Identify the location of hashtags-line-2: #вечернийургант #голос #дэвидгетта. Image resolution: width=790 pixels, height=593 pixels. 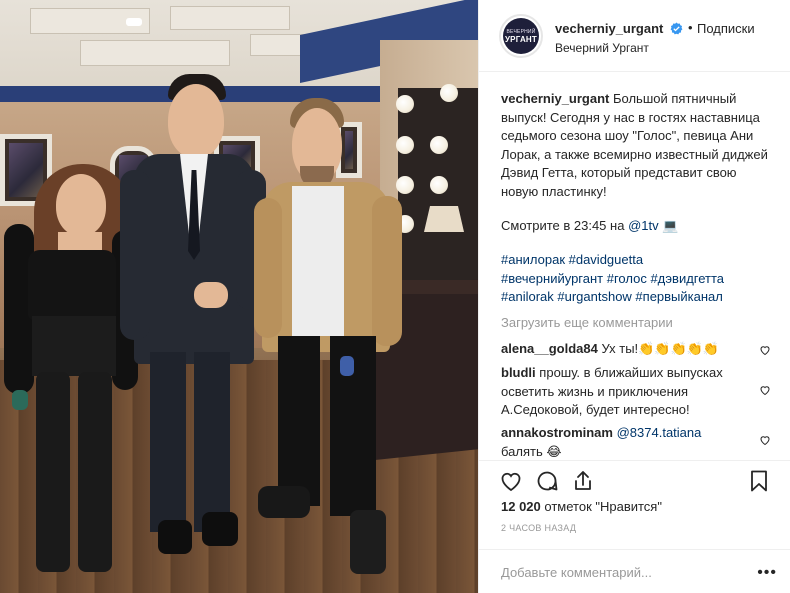
(636, 279).